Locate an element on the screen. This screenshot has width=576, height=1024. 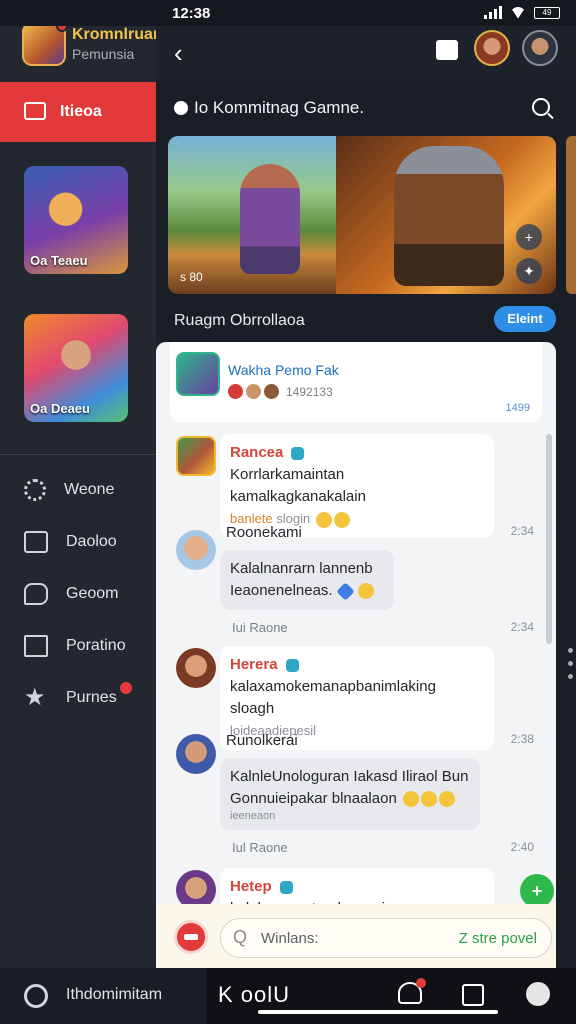
gear-icon is located at coordinates (35, 490).